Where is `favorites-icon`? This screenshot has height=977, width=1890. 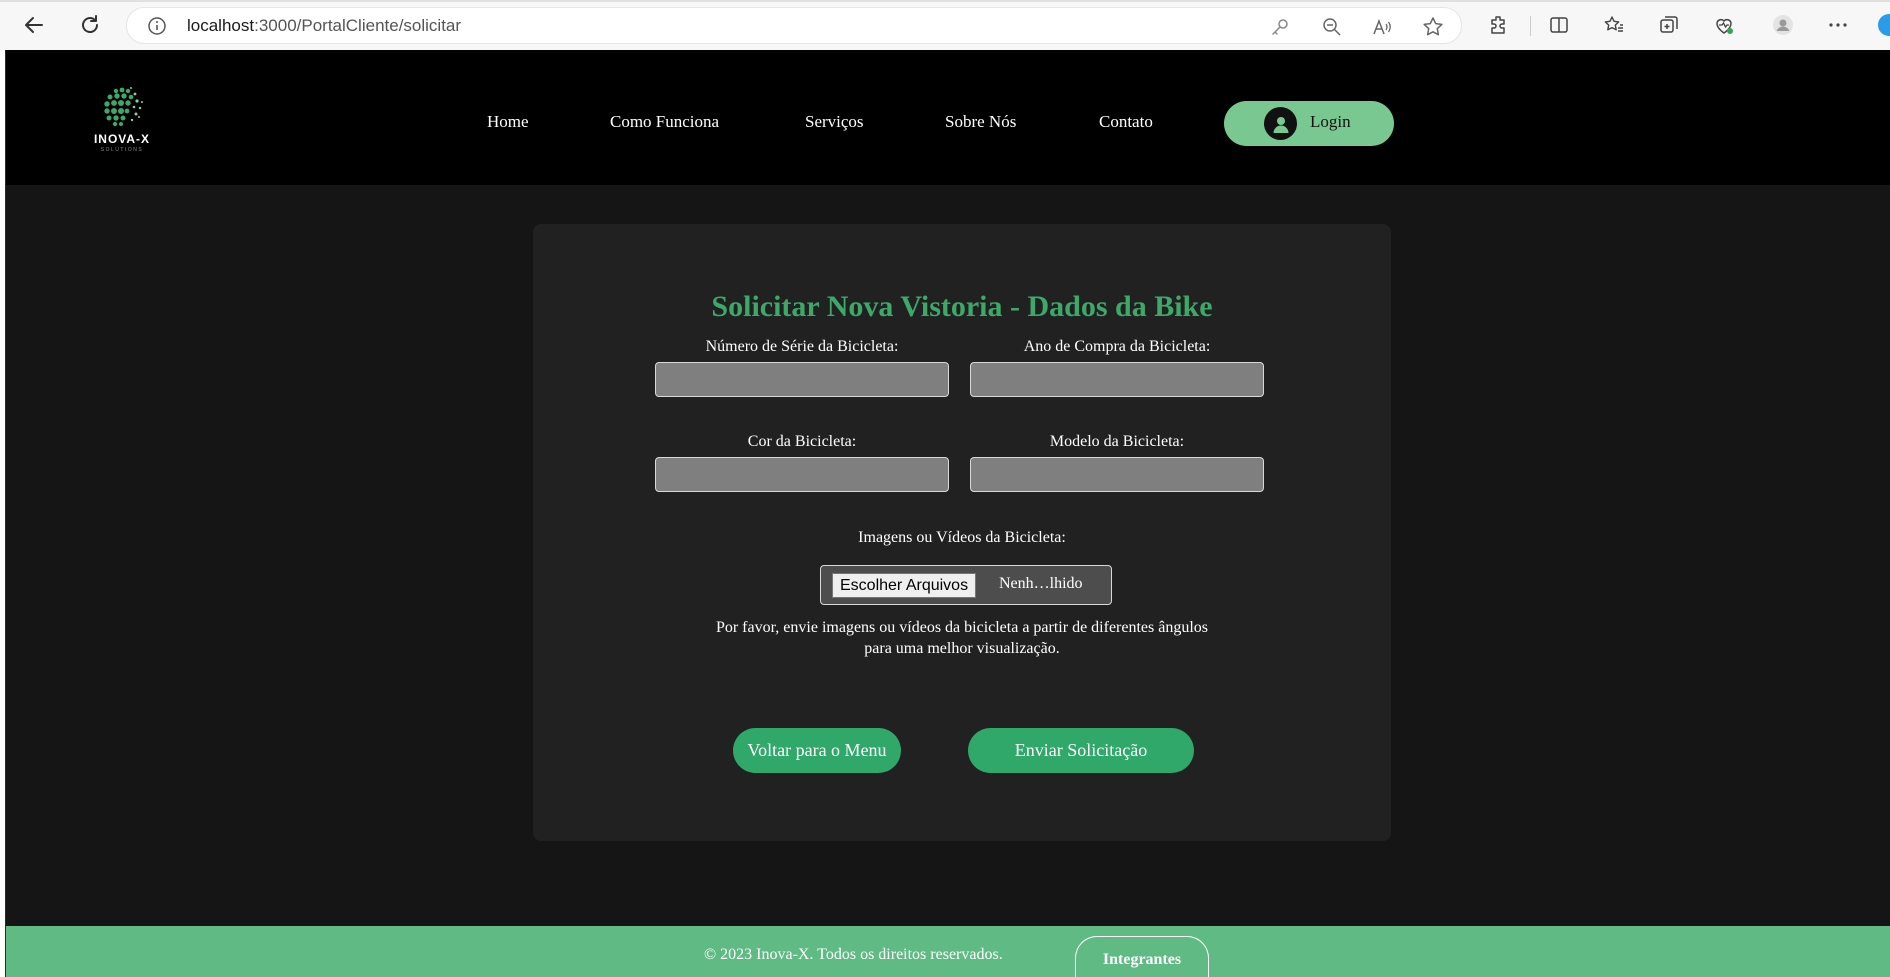 favorites-icon is located at coordinates (1614, 25).